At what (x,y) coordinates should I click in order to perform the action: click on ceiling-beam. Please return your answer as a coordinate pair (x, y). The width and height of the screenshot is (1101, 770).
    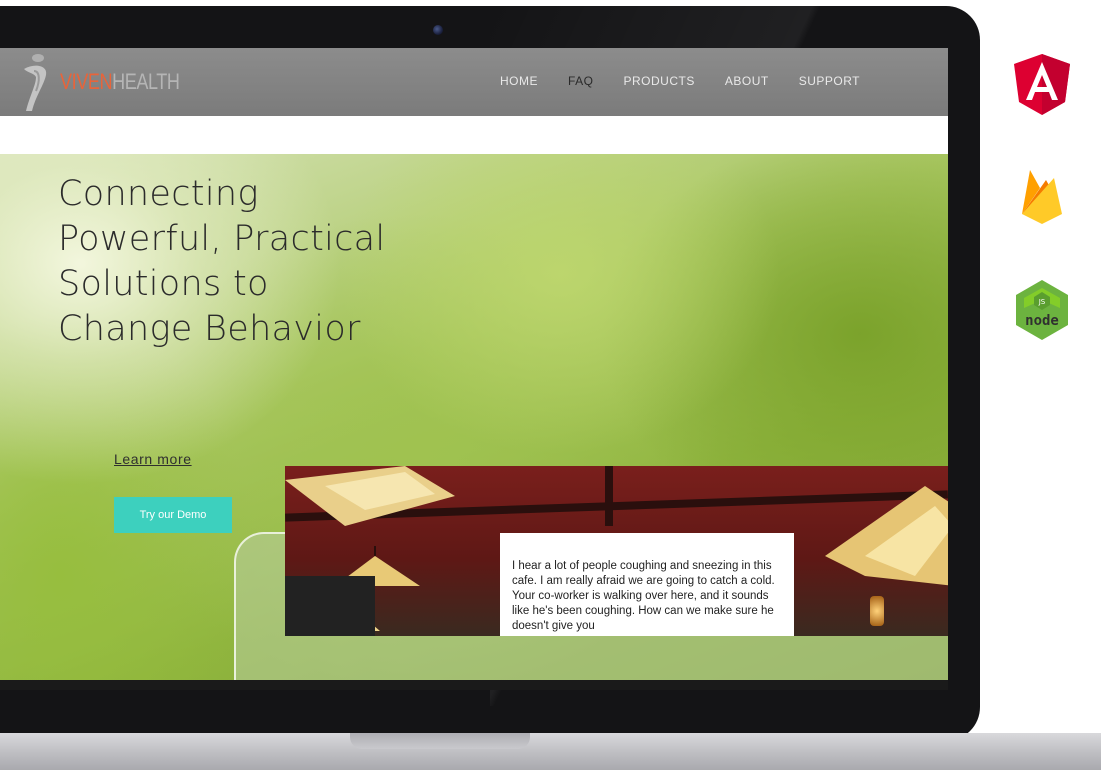
    Looking at the image, I should click on (609, 496).